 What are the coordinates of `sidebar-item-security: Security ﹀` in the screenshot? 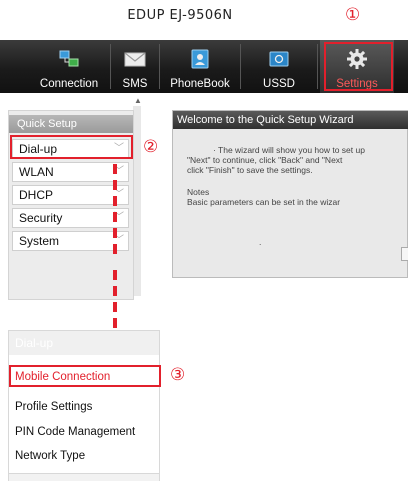 It's located at (70, 218).